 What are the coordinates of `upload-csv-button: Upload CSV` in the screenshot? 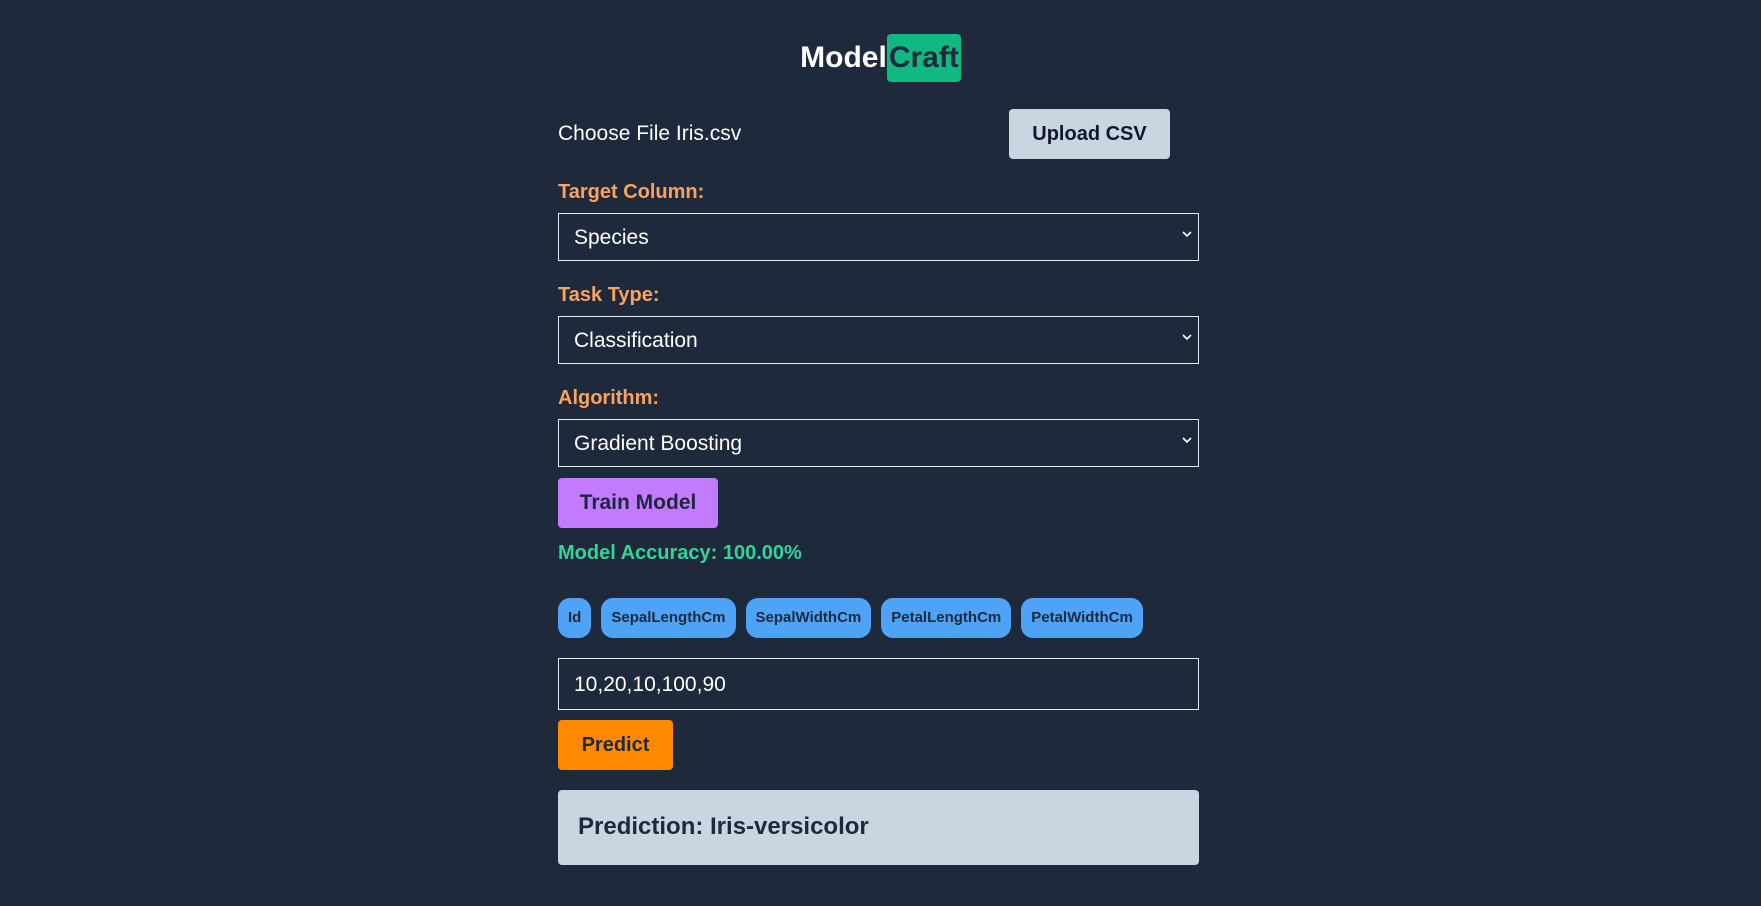 It's located at (1089, 134).